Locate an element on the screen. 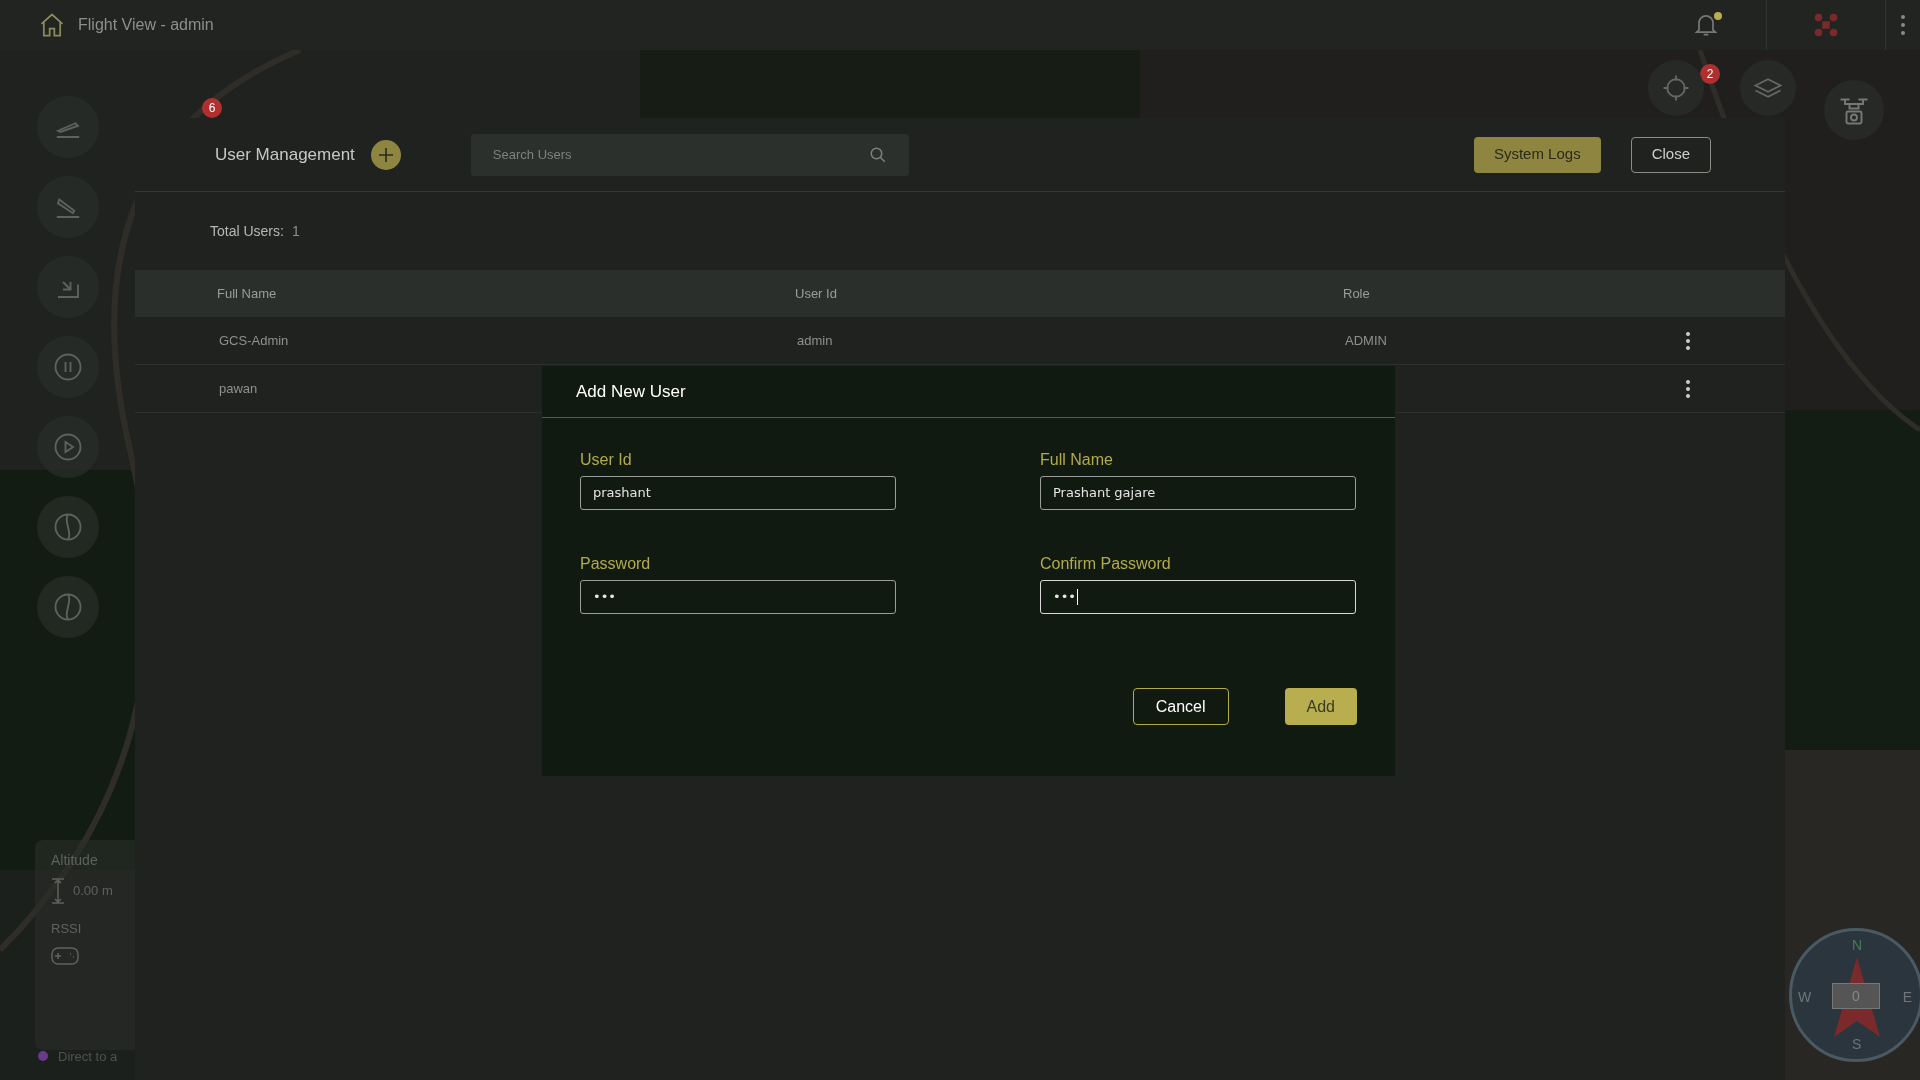 The height and width of the screenshot is (1080, 1920). column-header: User Id is located at coordinates (816, 293).